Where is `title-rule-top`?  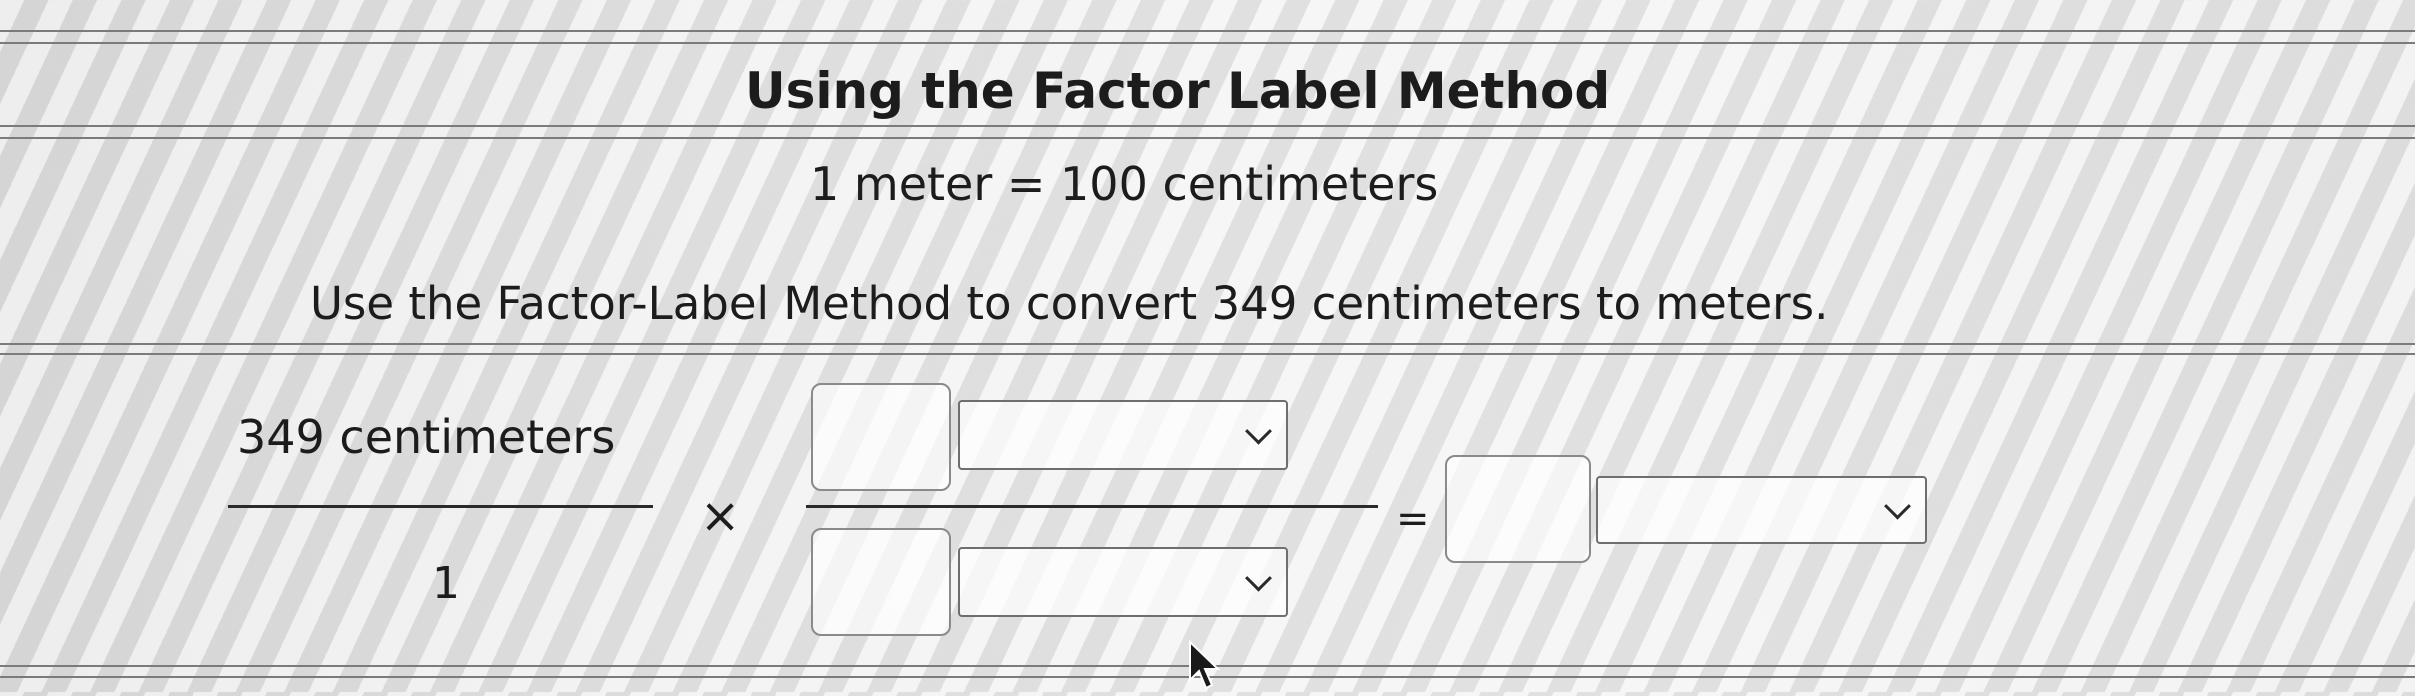 title-rule-top is located at coordinates (1207, 43).